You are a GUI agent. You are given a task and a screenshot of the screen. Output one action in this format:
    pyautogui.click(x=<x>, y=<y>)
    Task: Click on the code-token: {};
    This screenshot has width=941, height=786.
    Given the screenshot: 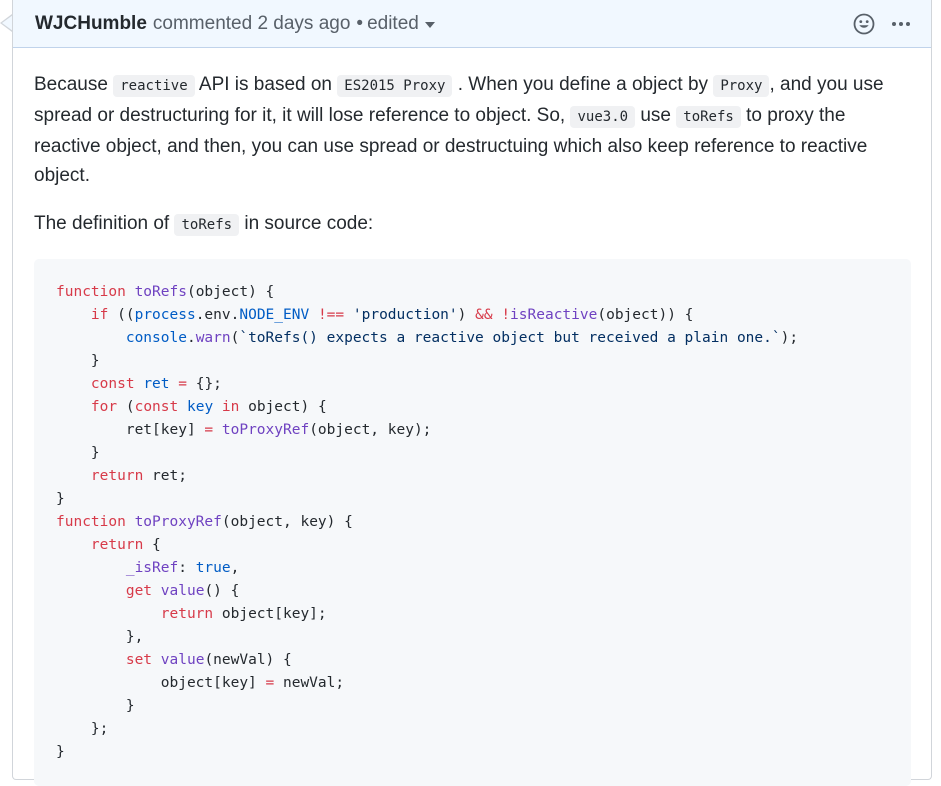 What is the action you would take?
    pyautogui.click(x=204, y=384)
    